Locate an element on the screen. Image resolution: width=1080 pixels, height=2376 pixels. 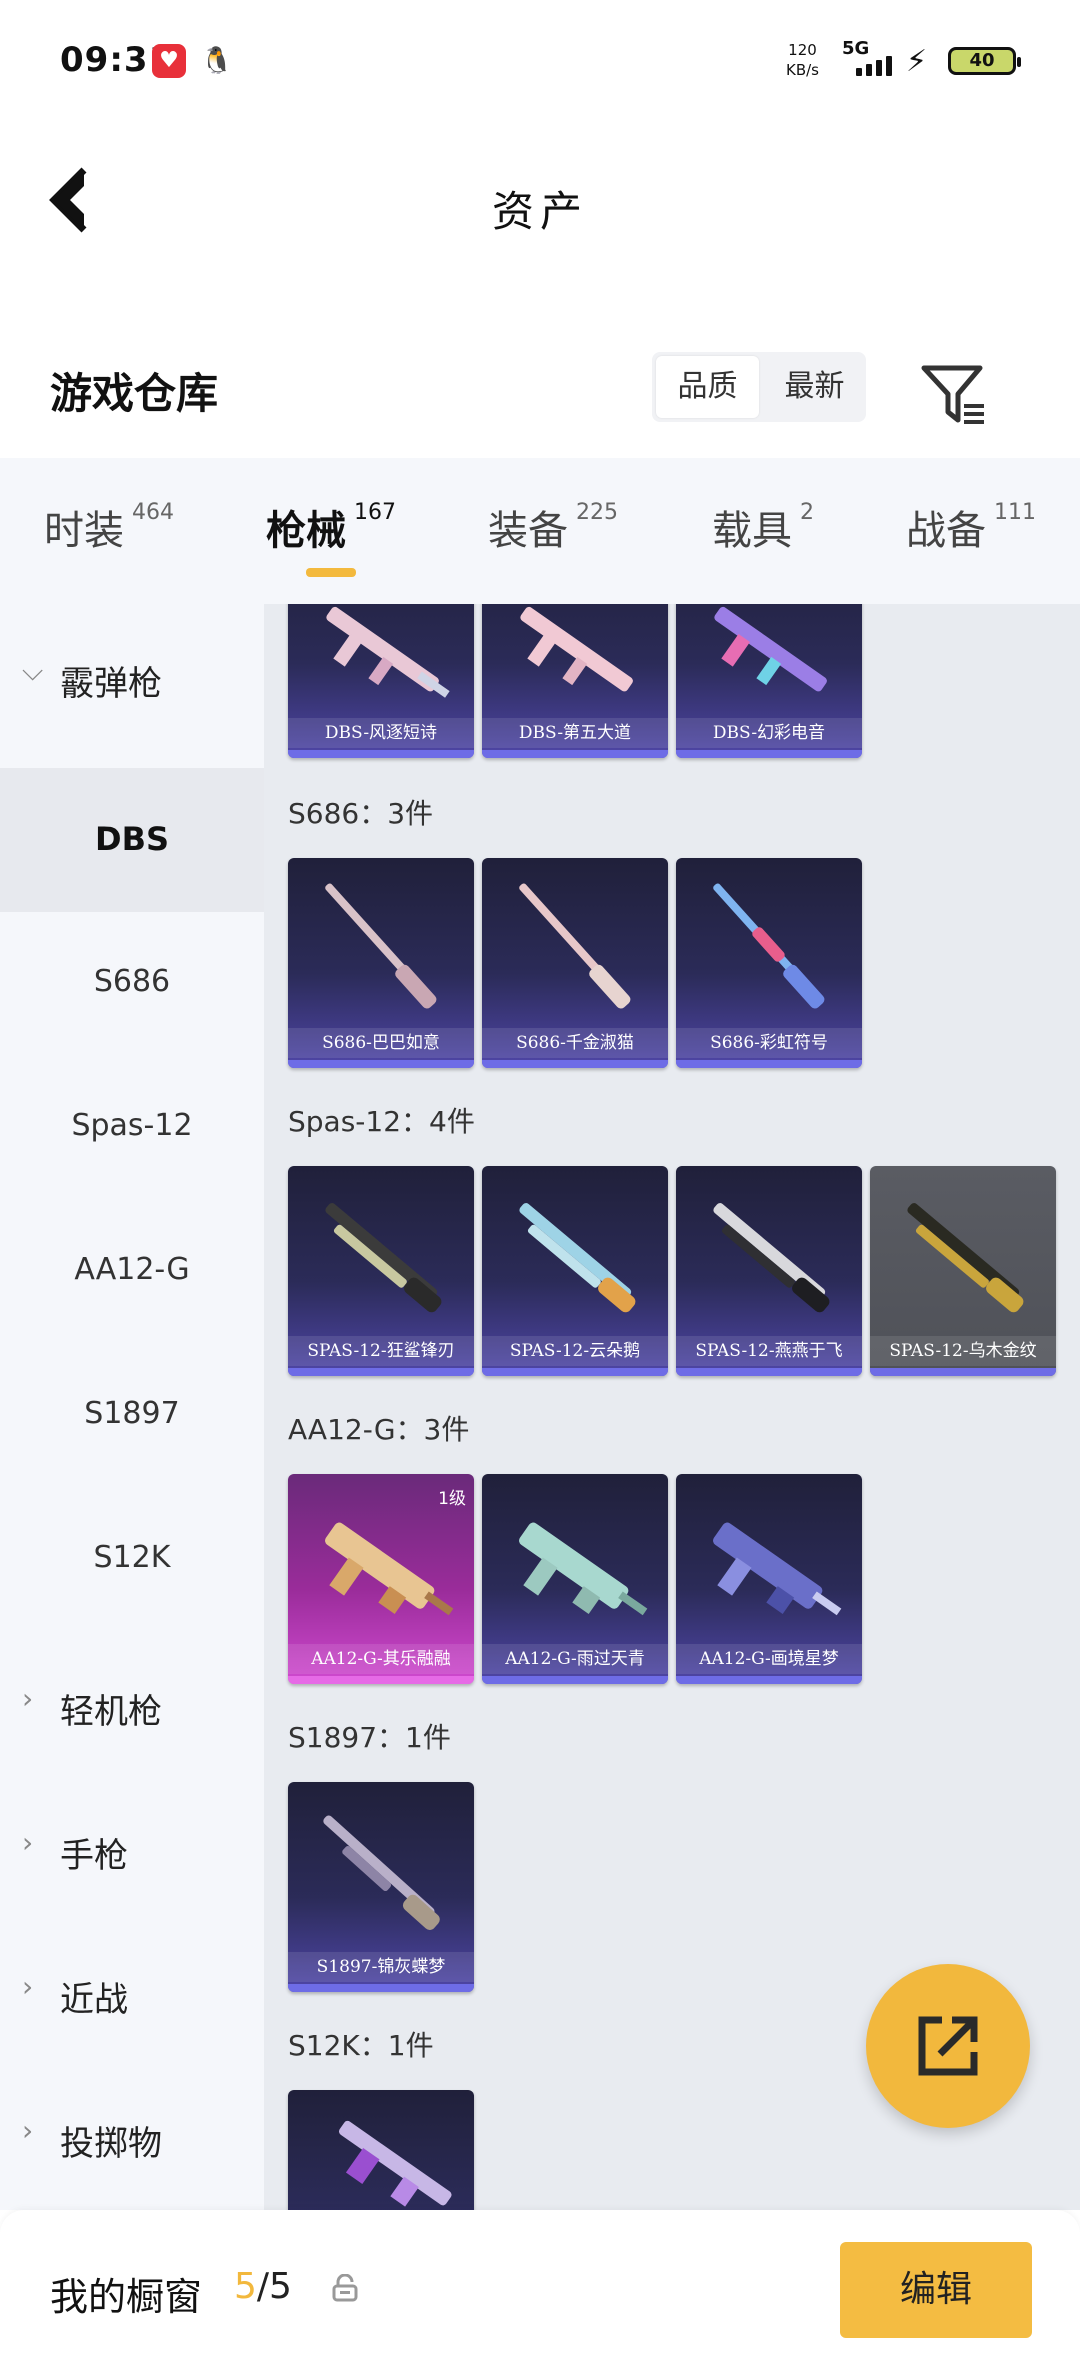
warehouse-title: 游戏仓库 is located at coordinates (134, 393).